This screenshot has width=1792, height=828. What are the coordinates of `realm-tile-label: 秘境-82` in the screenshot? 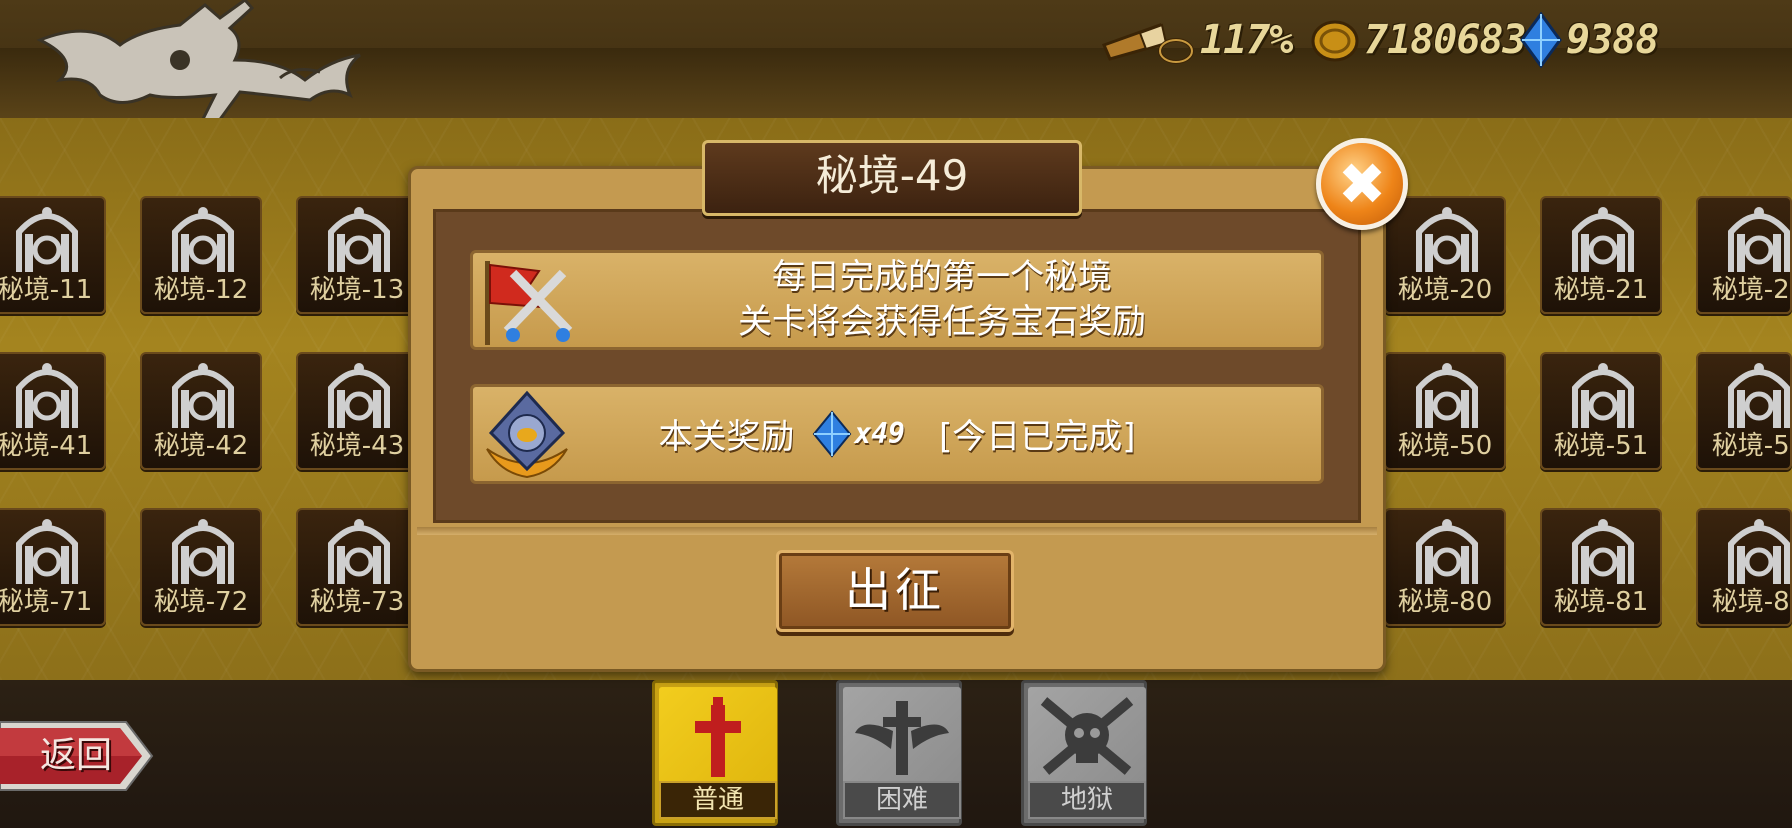 It's located at (1750, 602).